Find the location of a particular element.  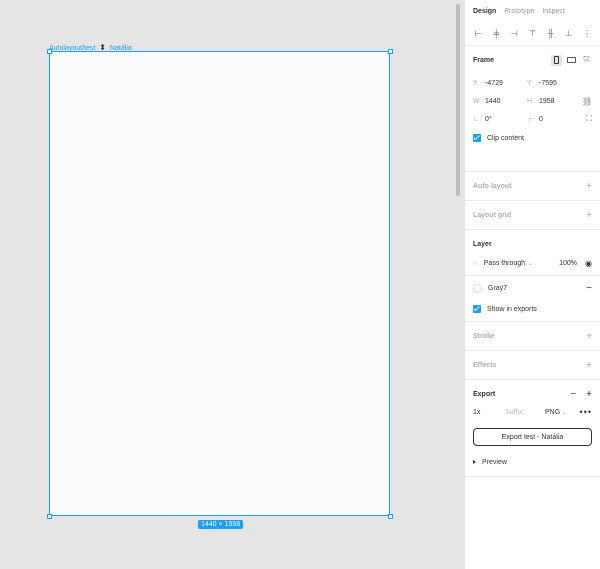

rotation-icon: ∟ is located at coordinates (476, 119).